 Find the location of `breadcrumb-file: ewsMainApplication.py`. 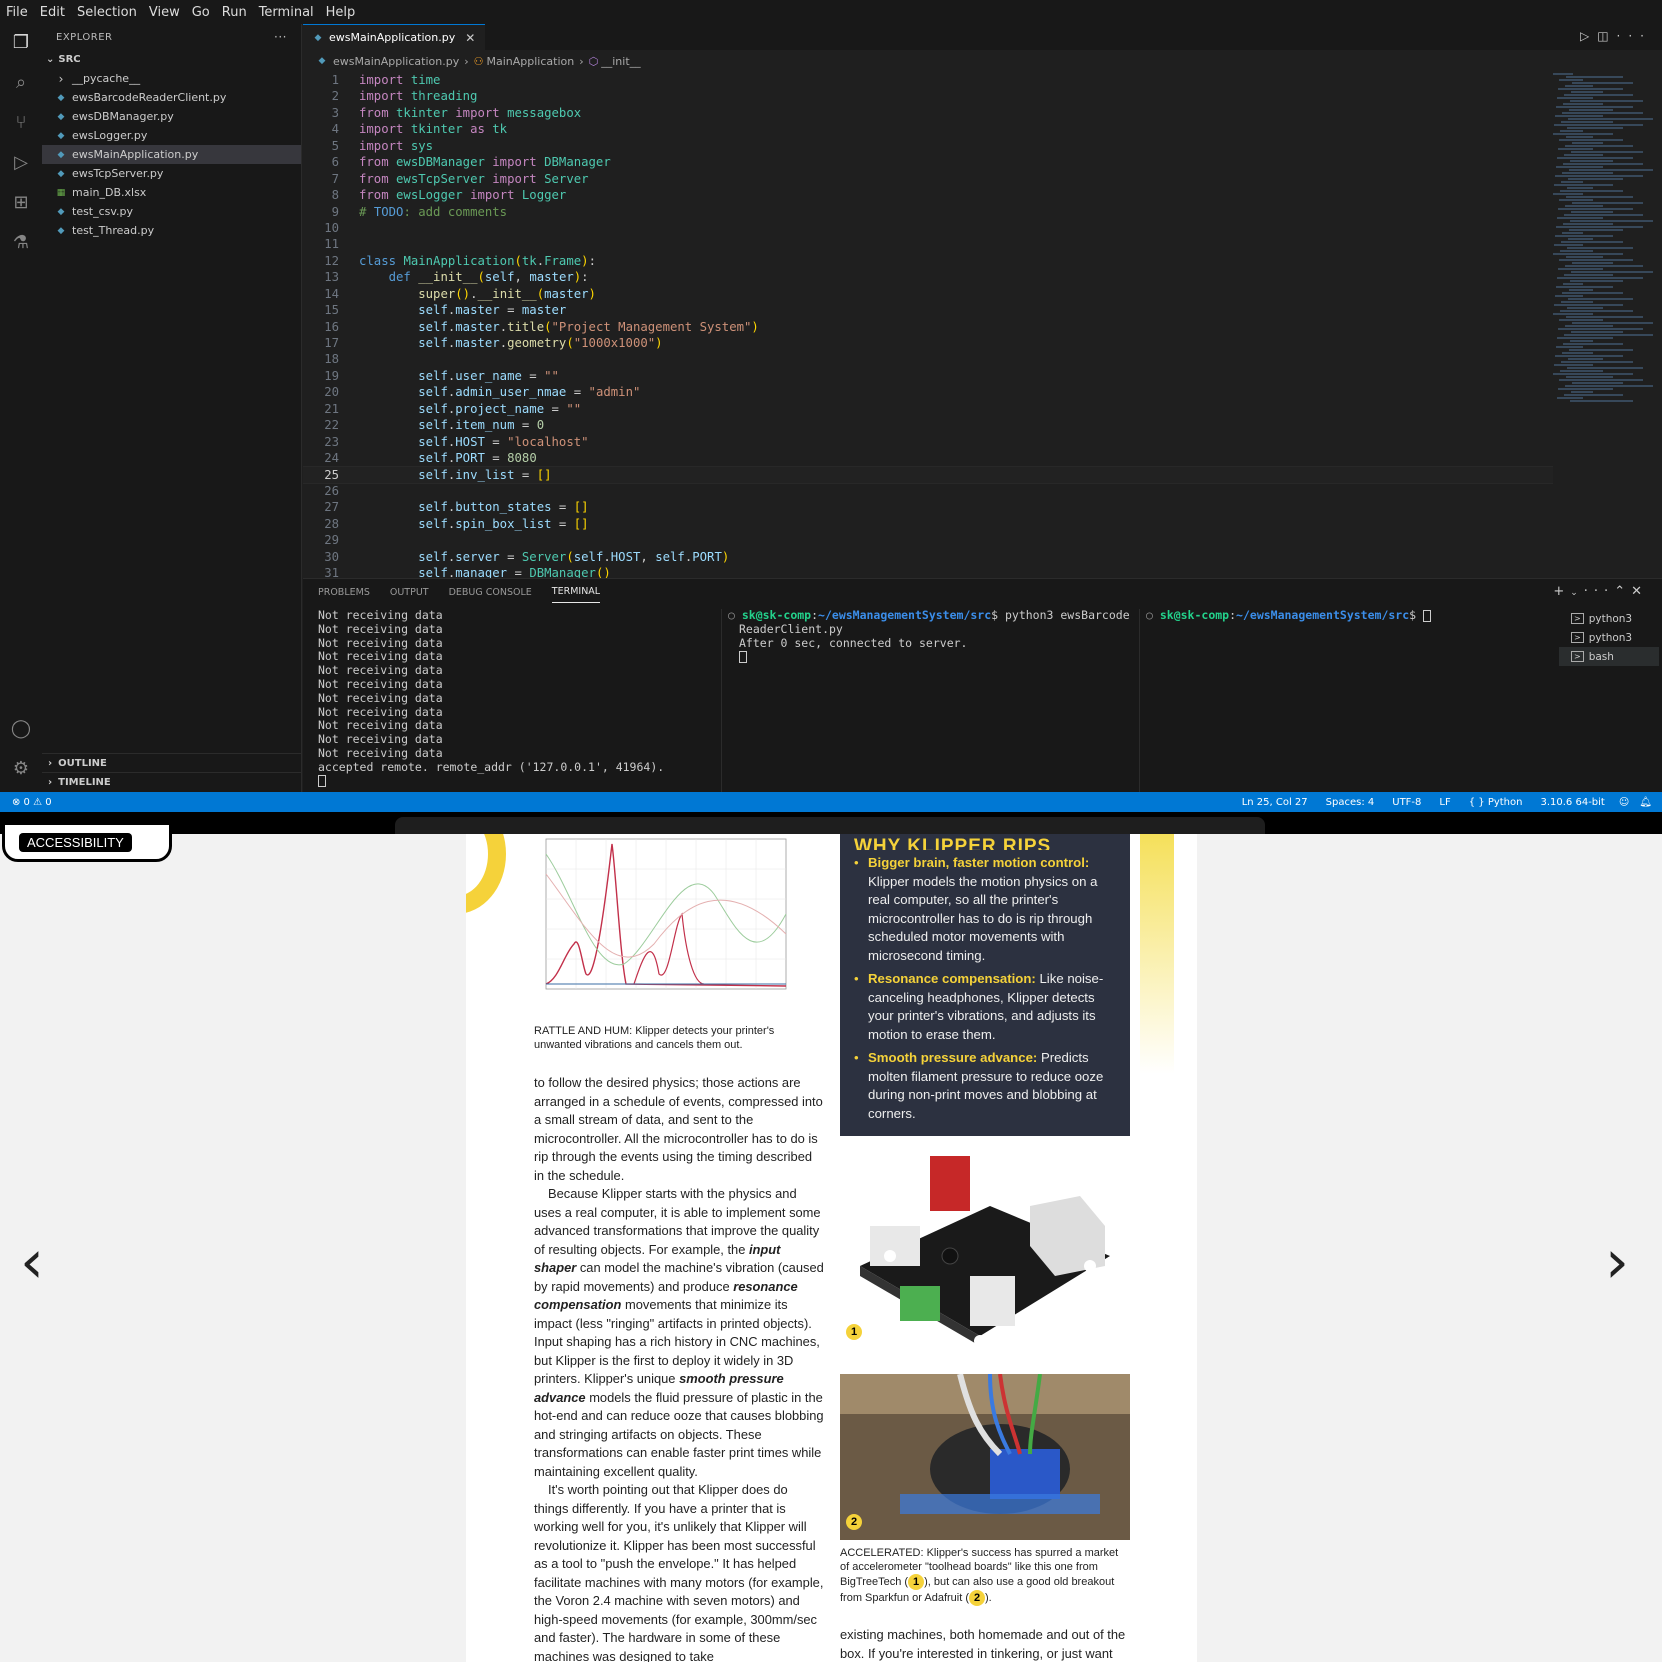

breadcrumb-file: ewsMainApplication.py is located at coordinates (396, 61).